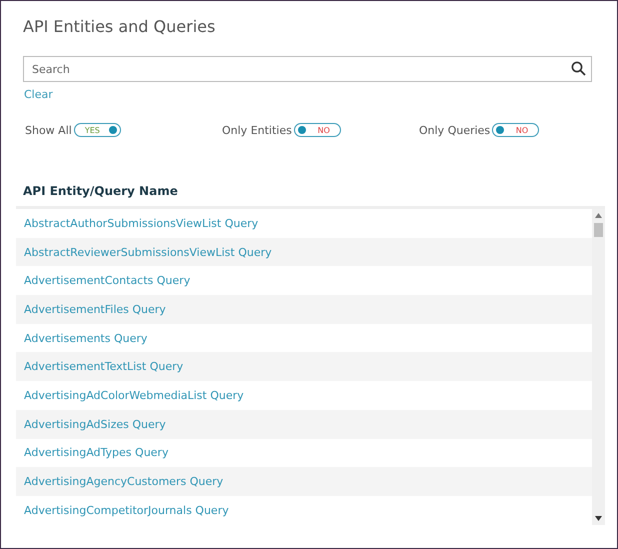 This screenshot has height=549, width=618. I want to click on toggle-label: Show All, so click(48, 130).